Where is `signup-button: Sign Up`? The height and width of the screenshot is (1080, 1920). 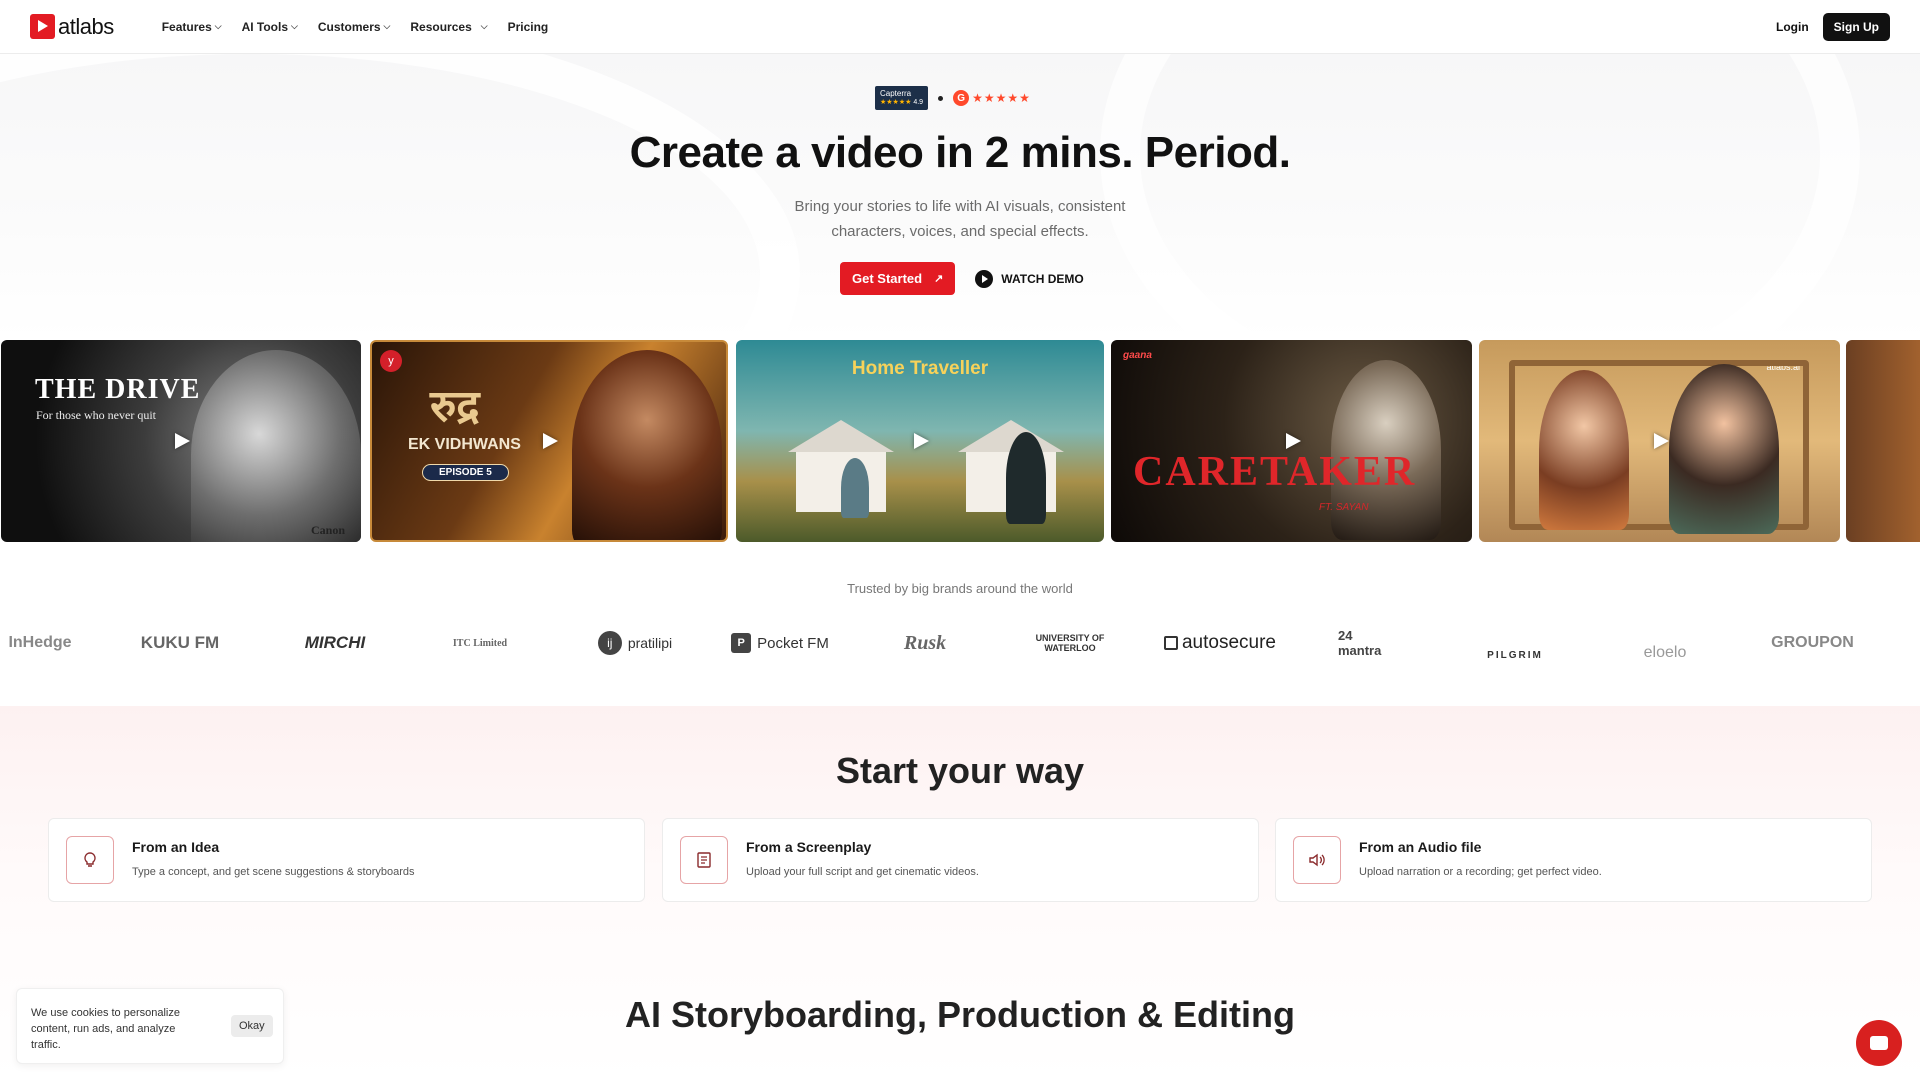 signup-button: Sign Up is located at coordinates (1856, 26).